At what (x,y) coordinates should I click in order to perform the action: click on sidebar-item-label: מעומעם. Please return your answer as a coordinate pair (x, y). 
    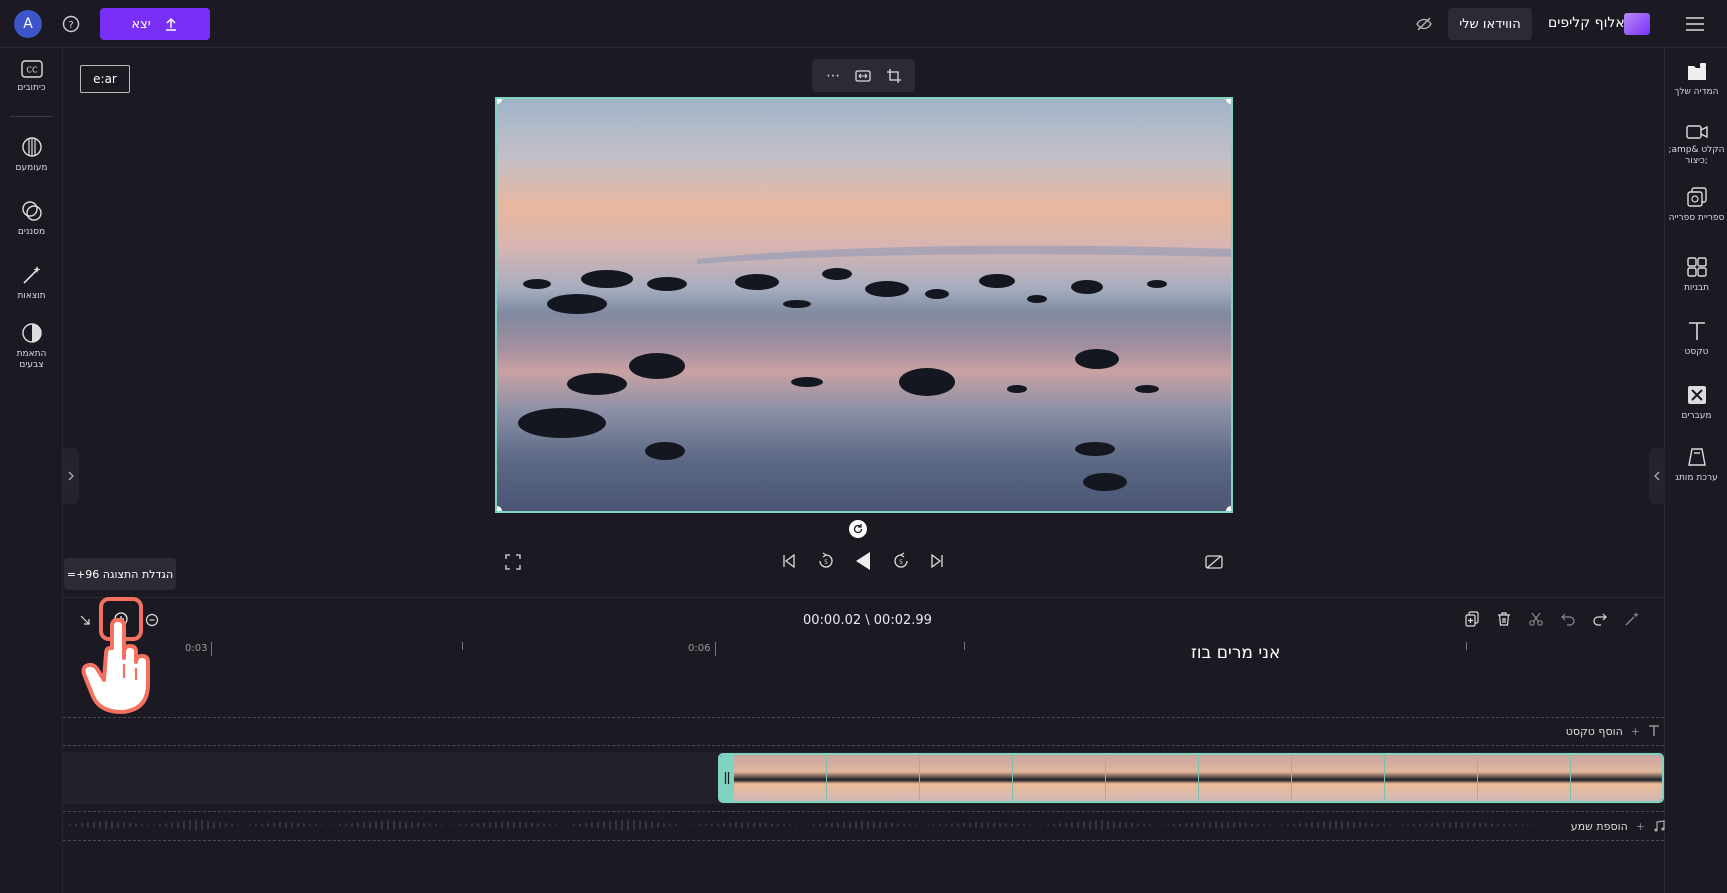
    Looking at the image, I should click on (31, 168).